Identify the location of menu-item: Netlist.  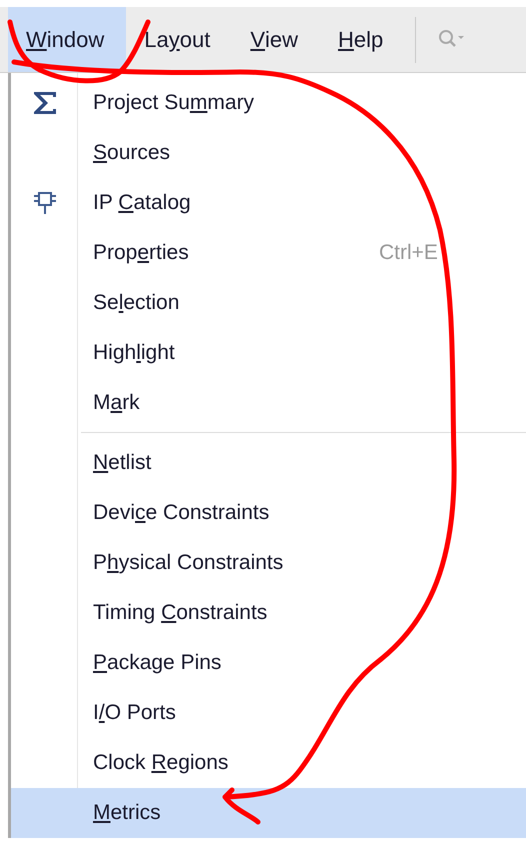
(268, 463).